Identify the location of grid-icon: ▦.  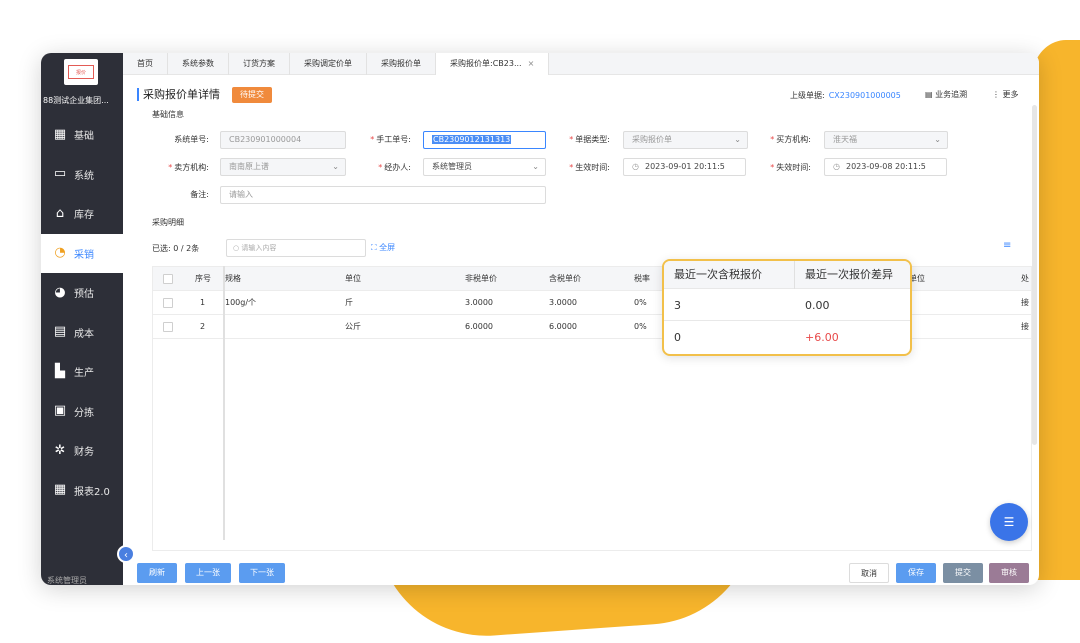
(60, 134).